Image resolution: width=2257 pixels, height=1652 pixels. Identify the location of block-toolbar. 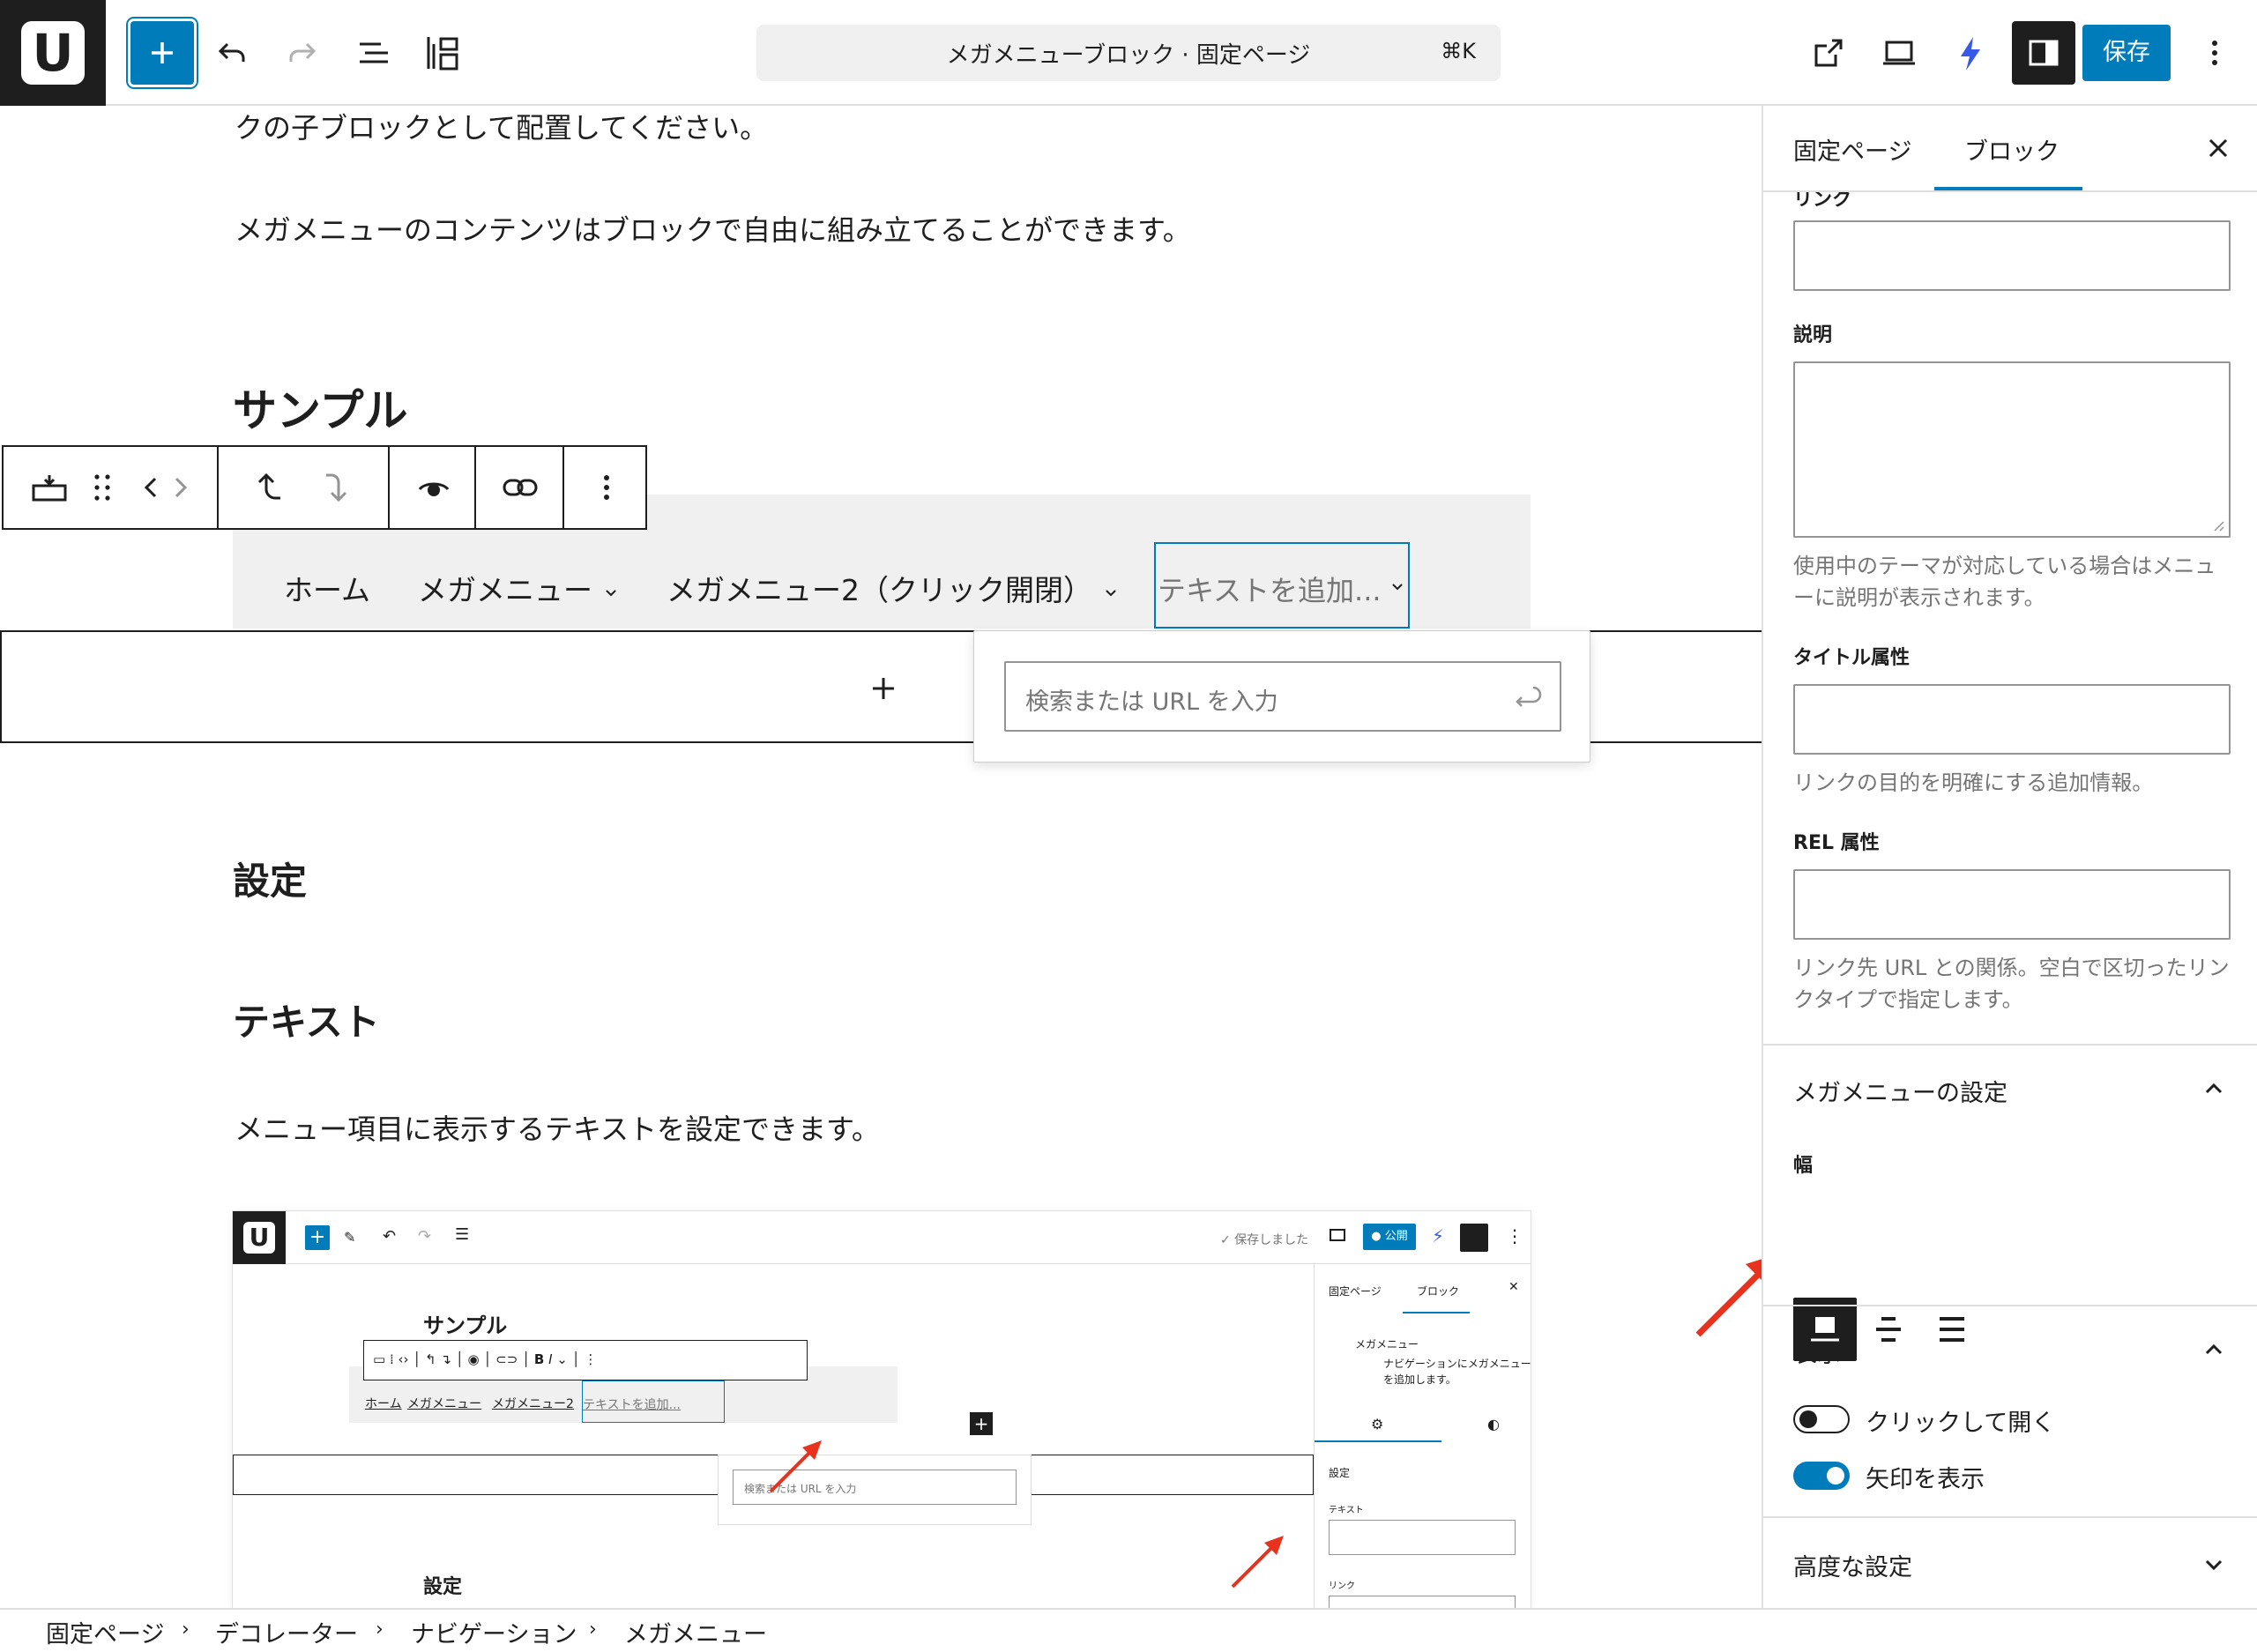
(324, 487).